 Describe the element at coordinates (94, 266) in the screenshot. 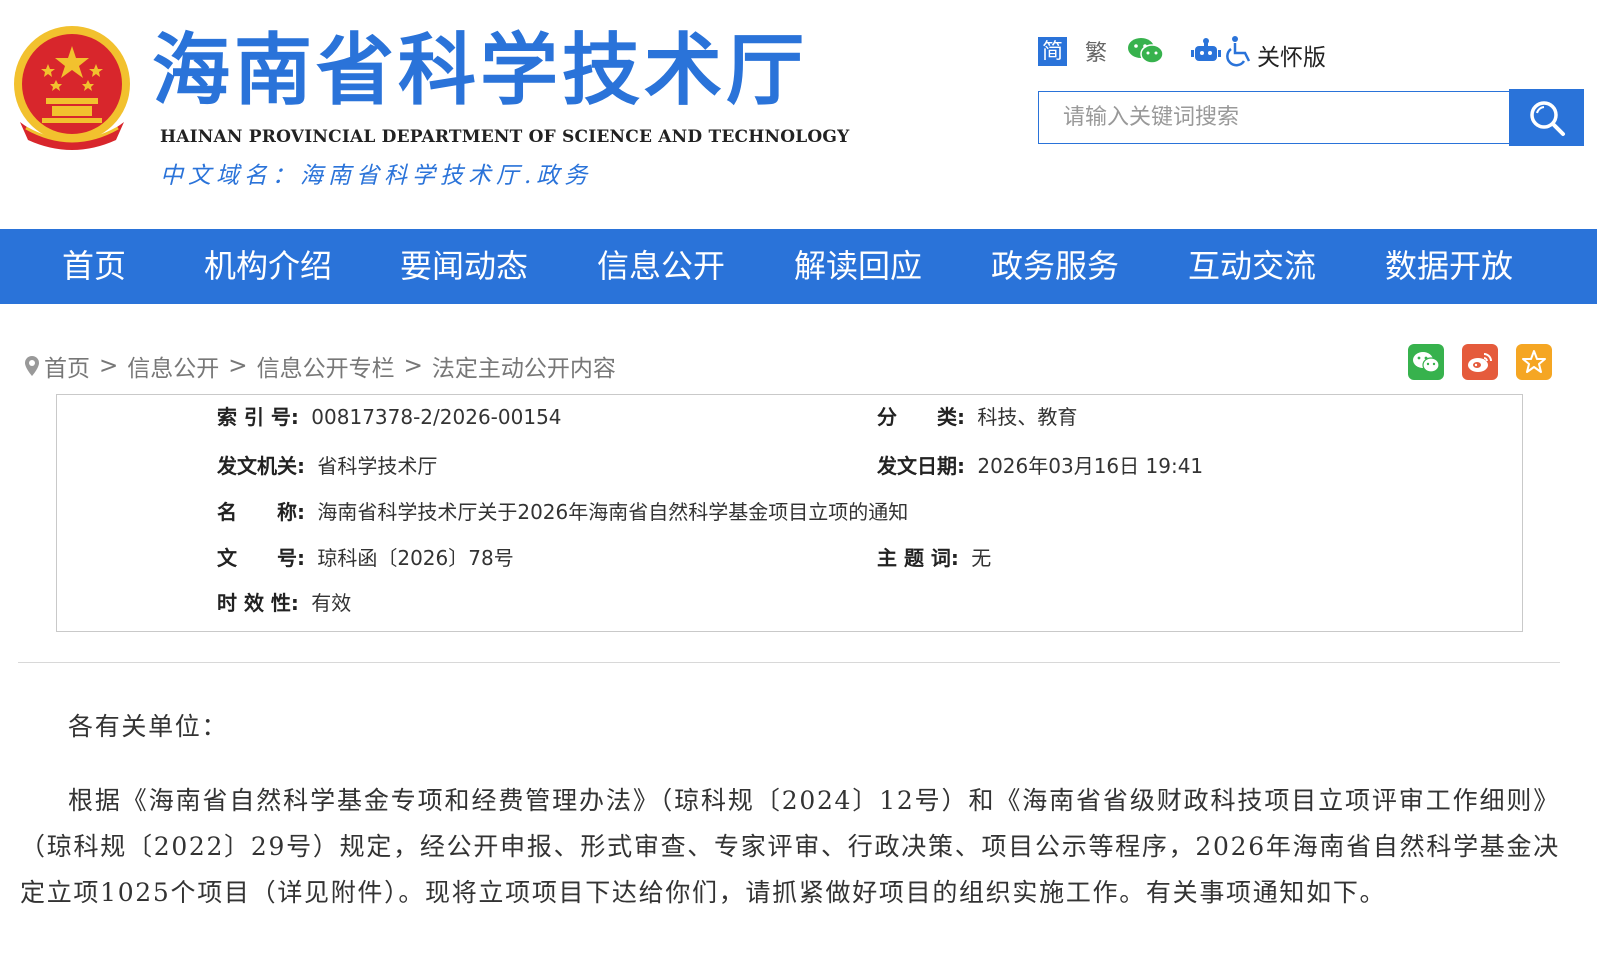

I see `nav-item-home: 首页` at that location.